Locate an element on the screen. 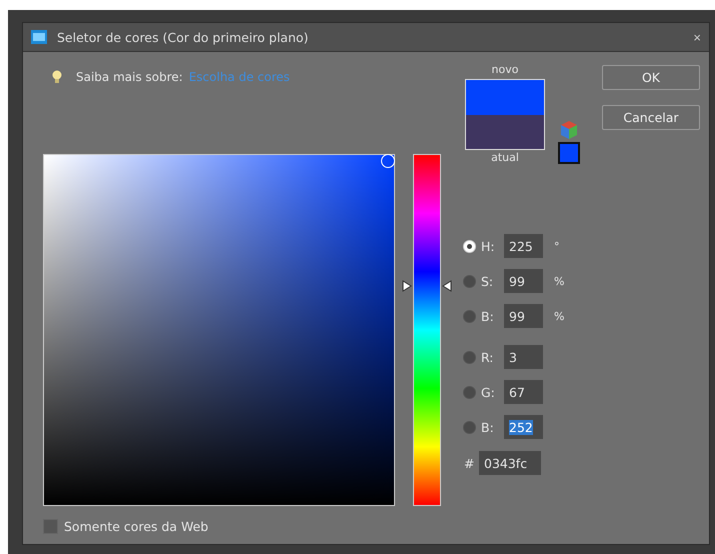 The image size is (715, 554). window-title: Seletor de cores (Cor do primeiro plano) is located at coordinates (183, 37).